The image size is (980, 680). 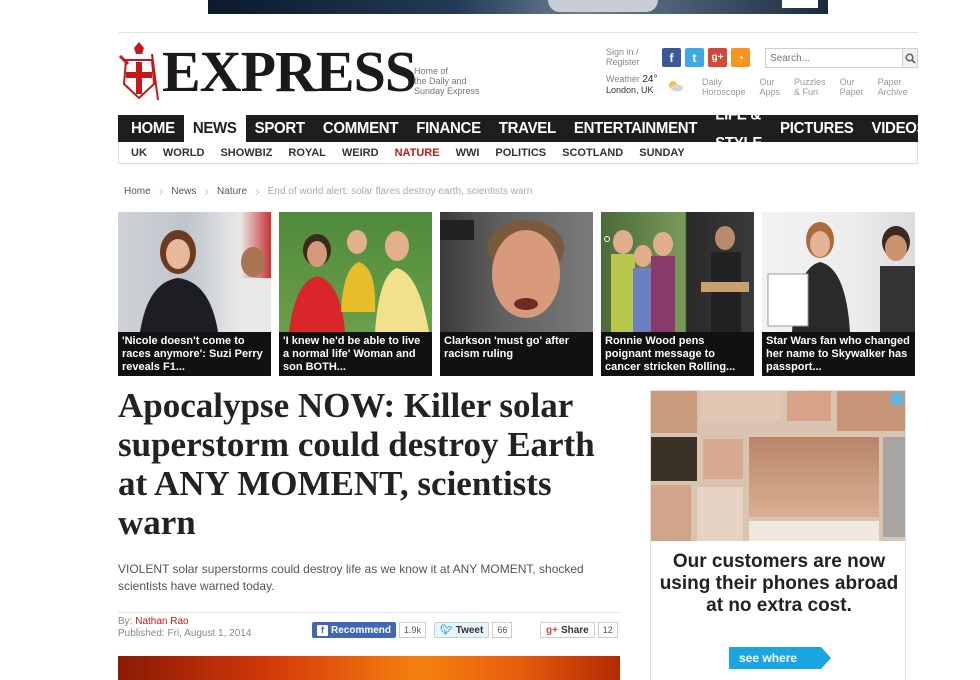 I want to click on see-where-button: see where, so click(x=780, y=658).